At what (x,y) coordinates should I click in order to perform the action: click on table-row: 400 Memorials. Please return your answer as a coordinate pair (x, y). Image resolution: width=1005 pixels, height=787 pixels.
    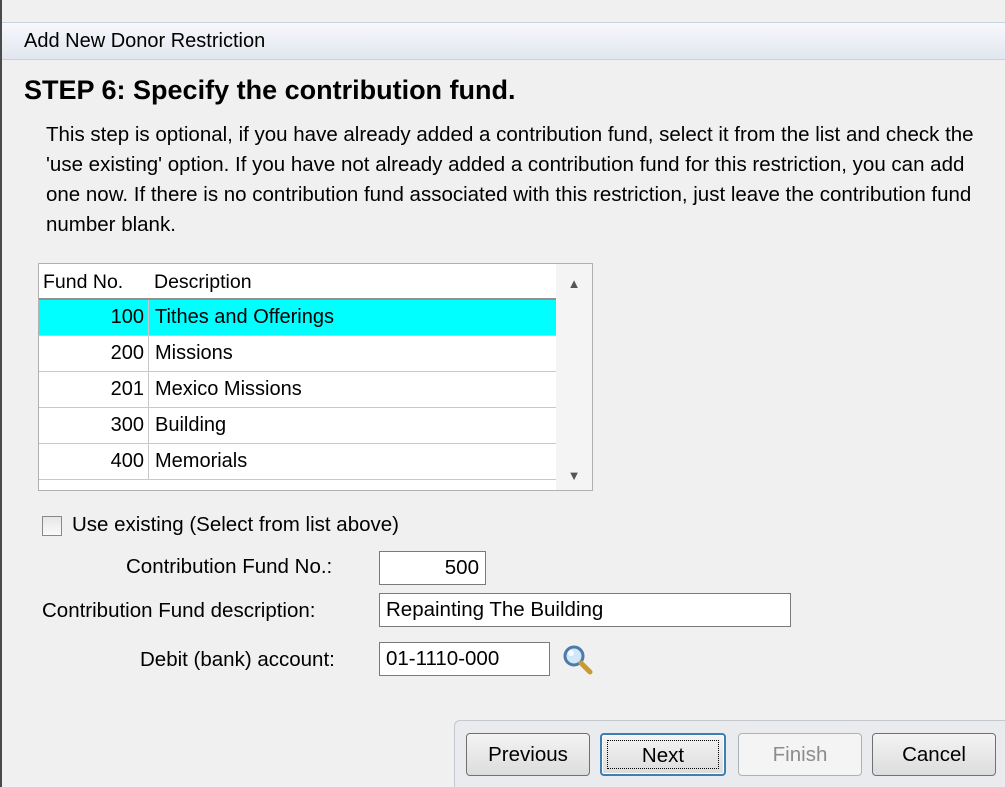
    Looking at the image, I should click on (297, 462).